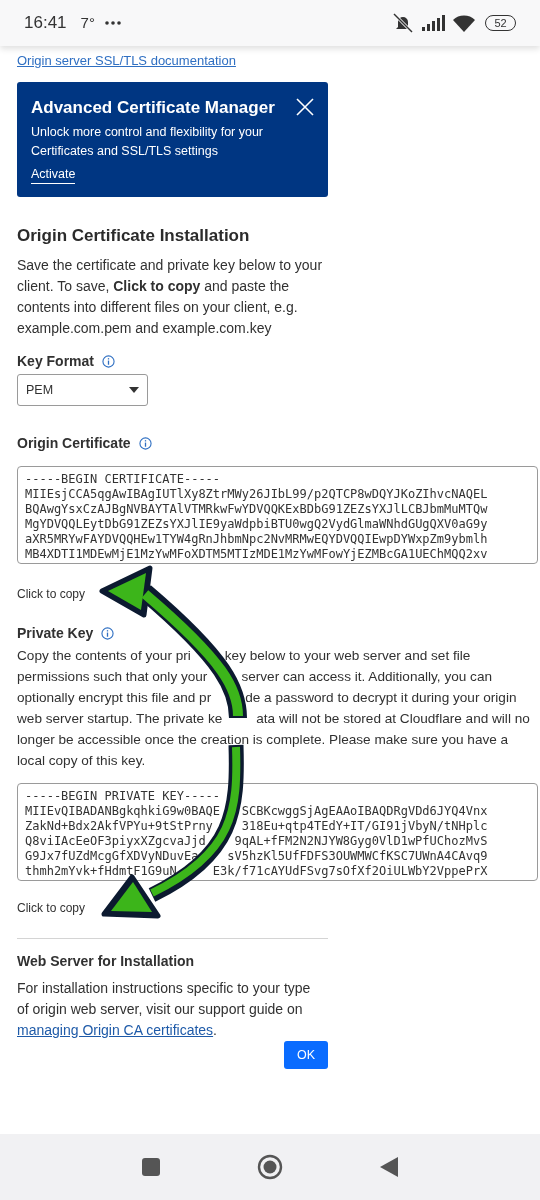 This screenshot has width=540, height=1200. I want to click on private-key-field, so click(277, 832).